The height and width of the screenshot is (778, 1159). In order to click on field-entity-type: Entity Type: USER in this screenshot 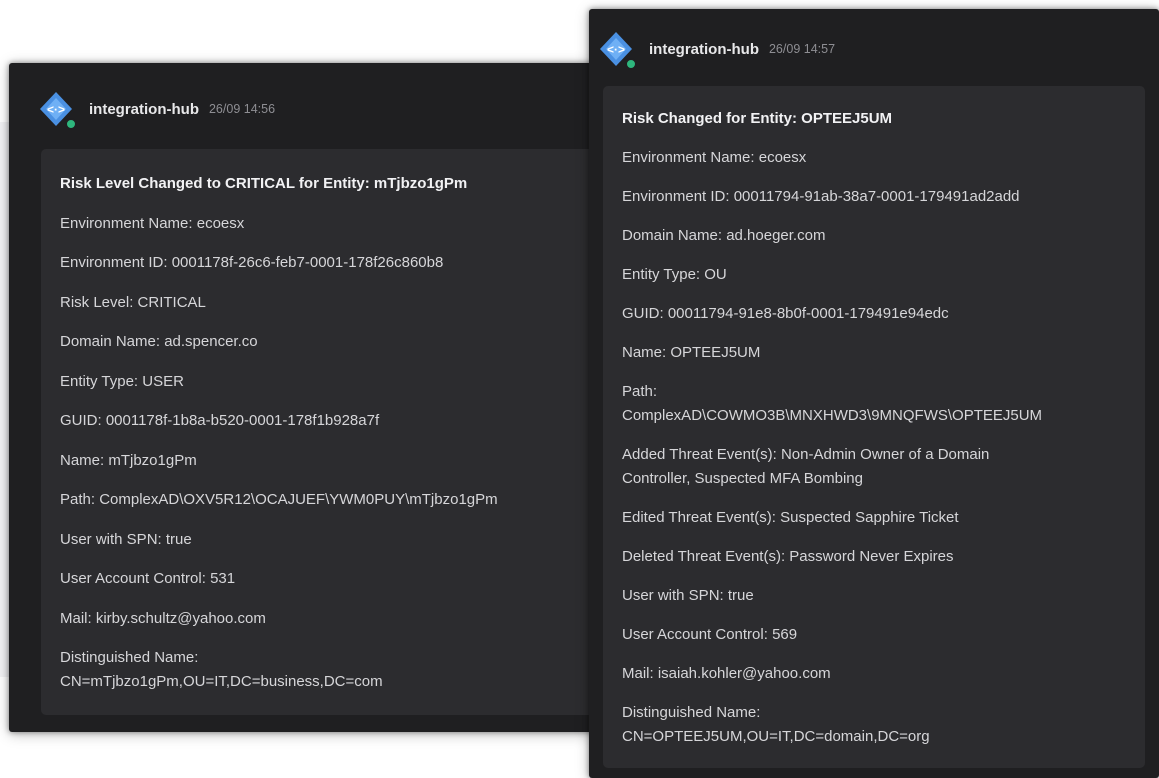, I will do `click(122, 381)`.